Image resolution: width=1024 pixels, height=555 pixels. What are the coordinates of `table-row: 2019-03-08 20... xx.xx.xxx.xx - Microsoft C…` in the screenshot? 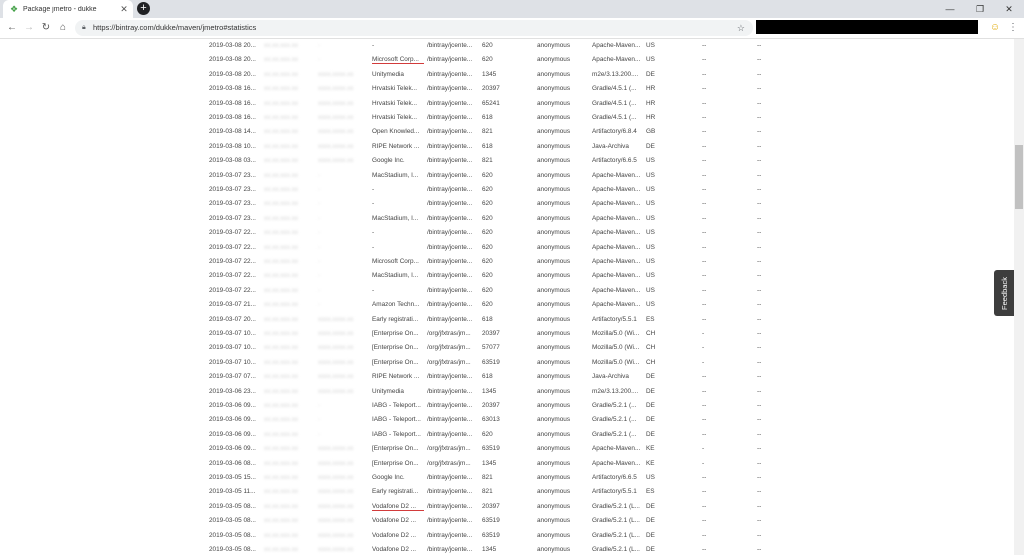 It's located at (507, 60).